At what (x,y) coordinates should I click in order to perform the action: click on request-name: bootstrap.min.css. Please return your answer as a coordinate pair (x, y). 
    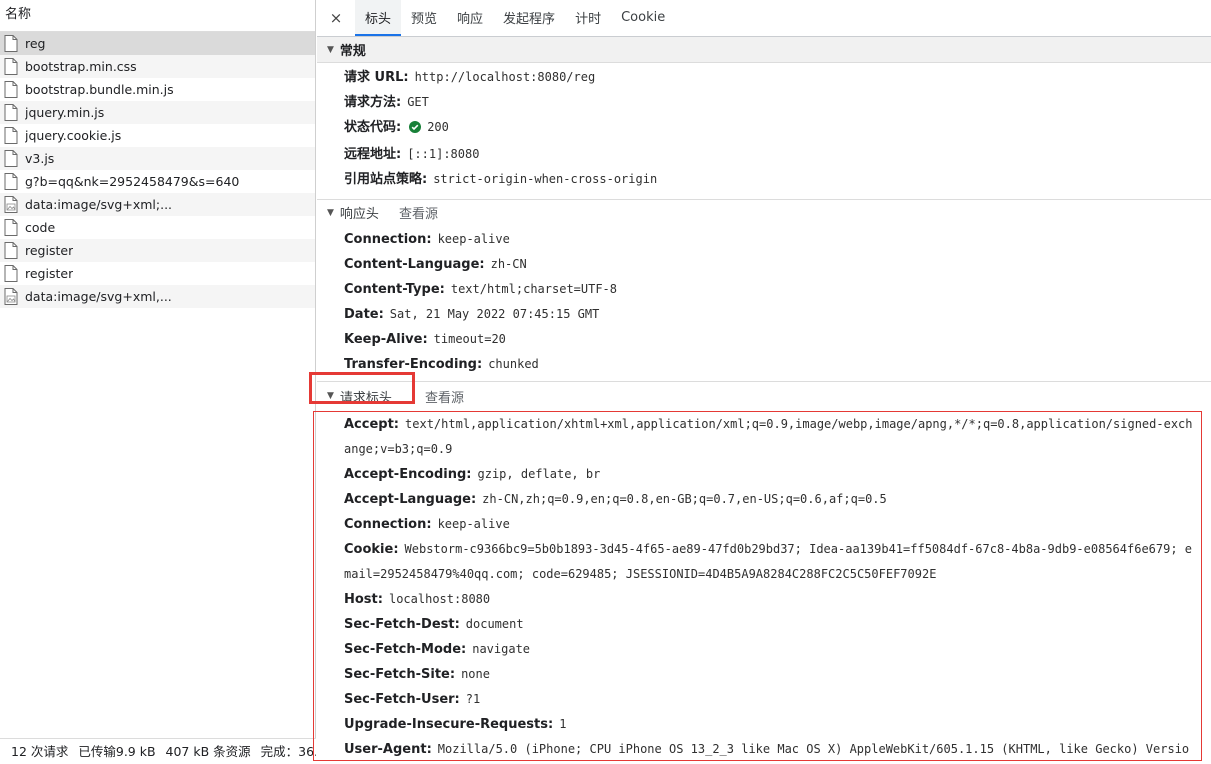
    Looking at the image, I should click on (81, 66).